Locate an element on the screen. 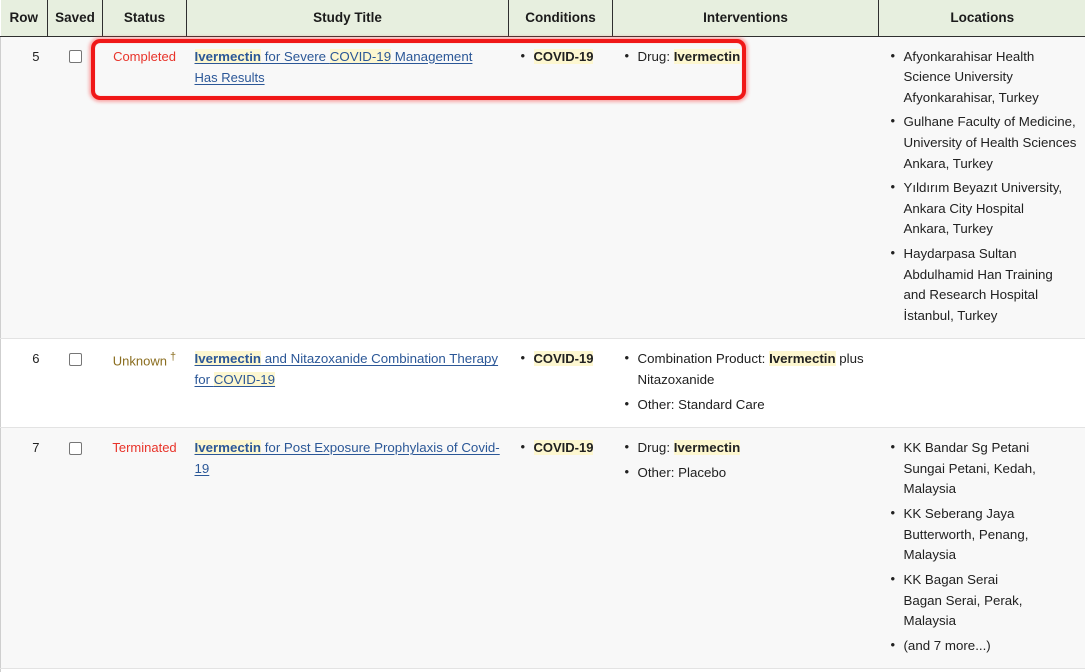  interventions-list: Drug: Ivermectin is located at coordinates (746, 57).